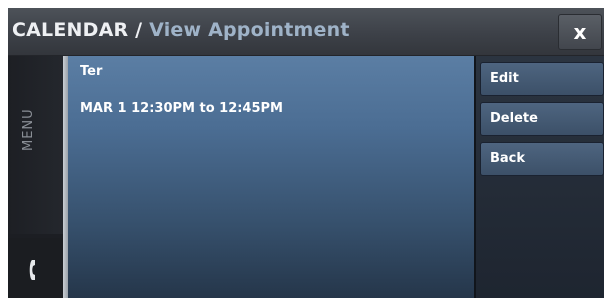 Image resolution: width=604 pixels, height=298 pixels. What do you see at coordinates (249, 30) in the screenshot?
I see `screen-title: View Appointment` at bounding box center [249, 30].